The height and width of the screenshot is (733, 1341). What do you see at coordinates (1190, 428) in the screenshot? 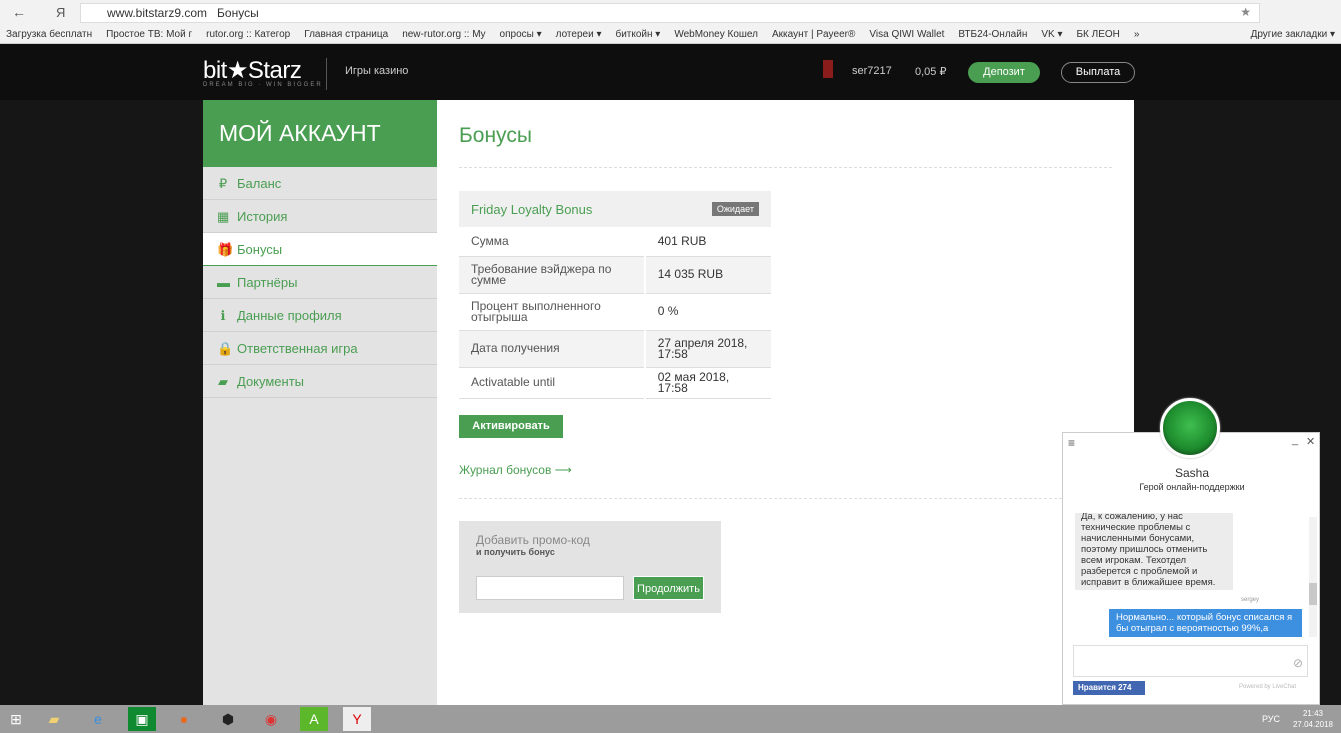
I see `agent-avatar` at bounding box center [1190, 428].